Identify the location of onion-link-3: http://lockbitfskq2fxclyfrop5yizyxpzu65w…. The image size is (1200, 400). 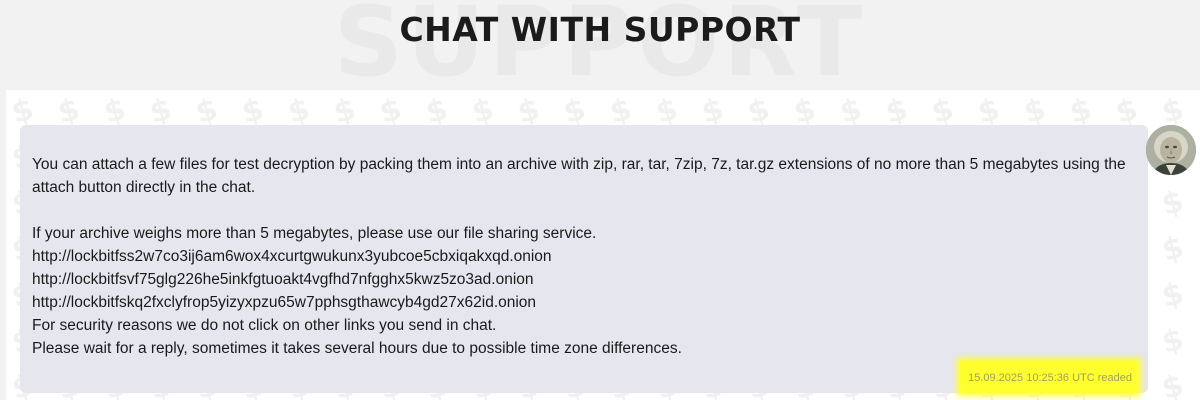
(584, 302).